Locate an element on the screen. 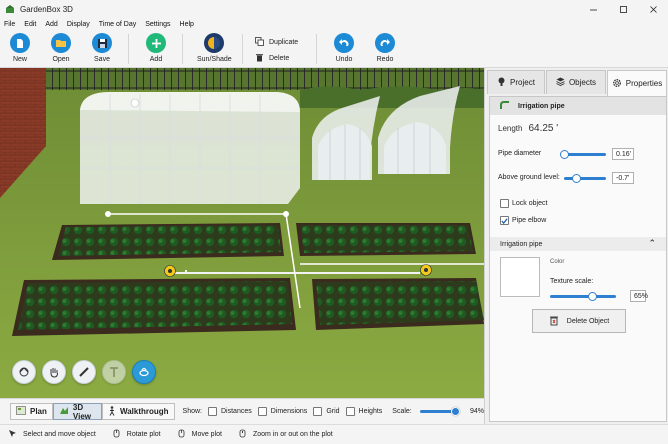  maximize-button is located at coordinates (623, 9).